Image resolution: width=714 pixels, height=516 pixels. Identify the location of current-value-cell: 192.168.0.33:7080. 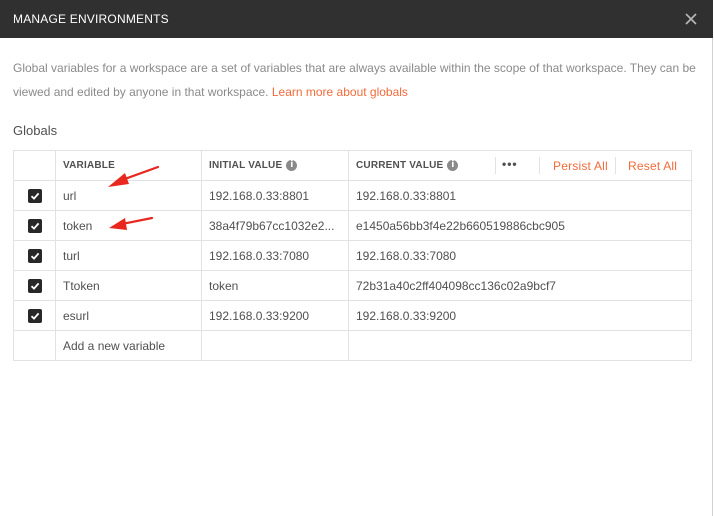
(520, 255).